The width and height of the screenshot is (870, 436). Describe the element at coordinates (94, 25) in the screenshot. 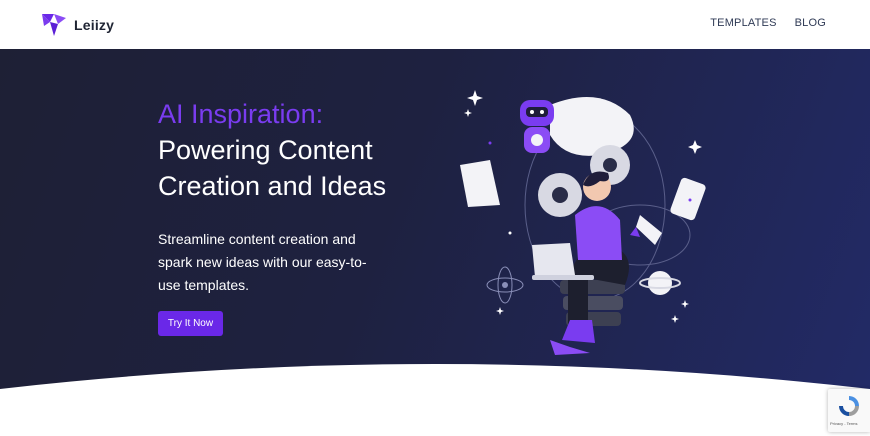

I see `brand-name: Leiizy` at that location.